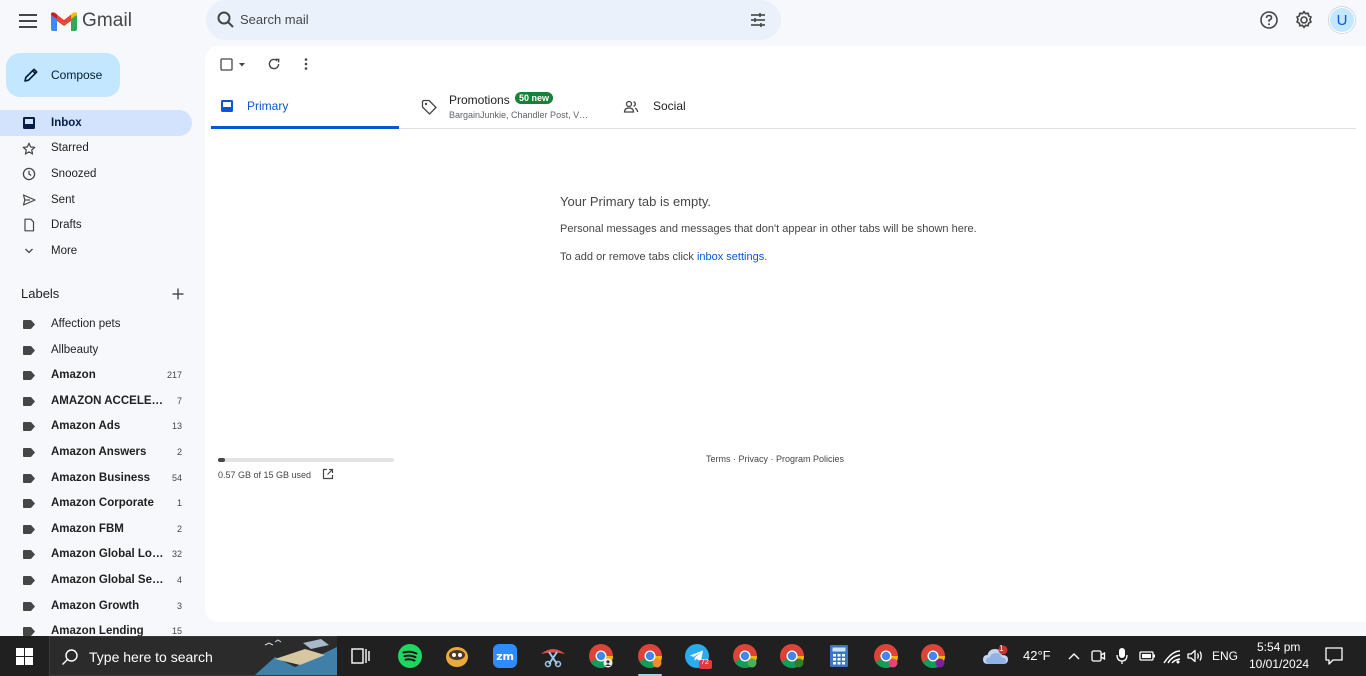  I want to click on windows-start-icon, so click(24, 656).